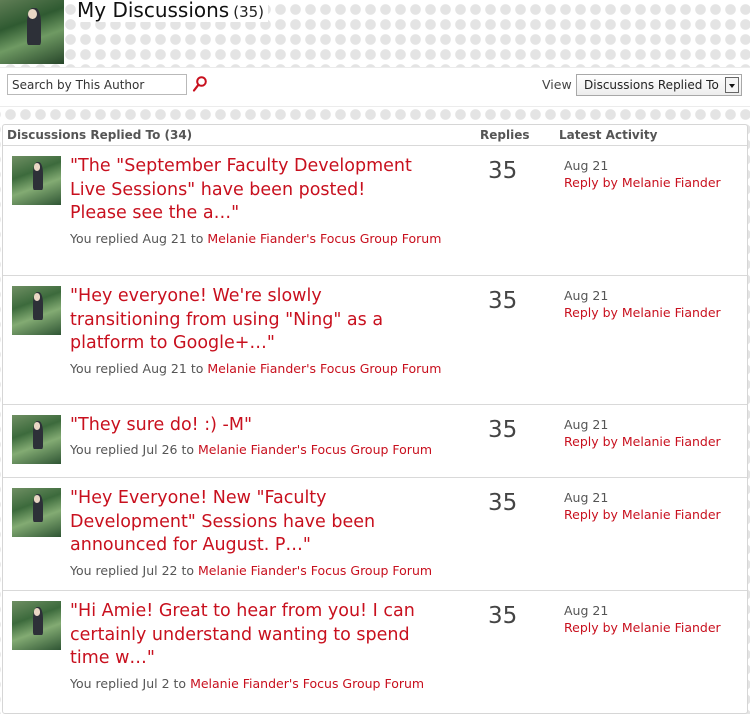  Describe the element at coordinates (134, 449) in the screenshot. I see `reply-meta-prefix: You replied Jul 26 to` at that location.